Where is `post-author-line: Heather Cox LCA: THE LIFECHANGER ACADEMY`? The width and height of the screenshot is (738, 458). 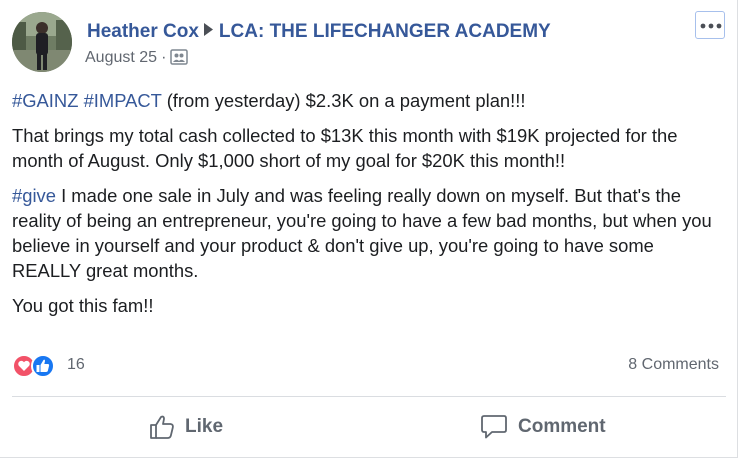 post-author-line: Heather Cox LCA: THE LIFECHANGER ACADEMY is located at coordinates (319, 31).